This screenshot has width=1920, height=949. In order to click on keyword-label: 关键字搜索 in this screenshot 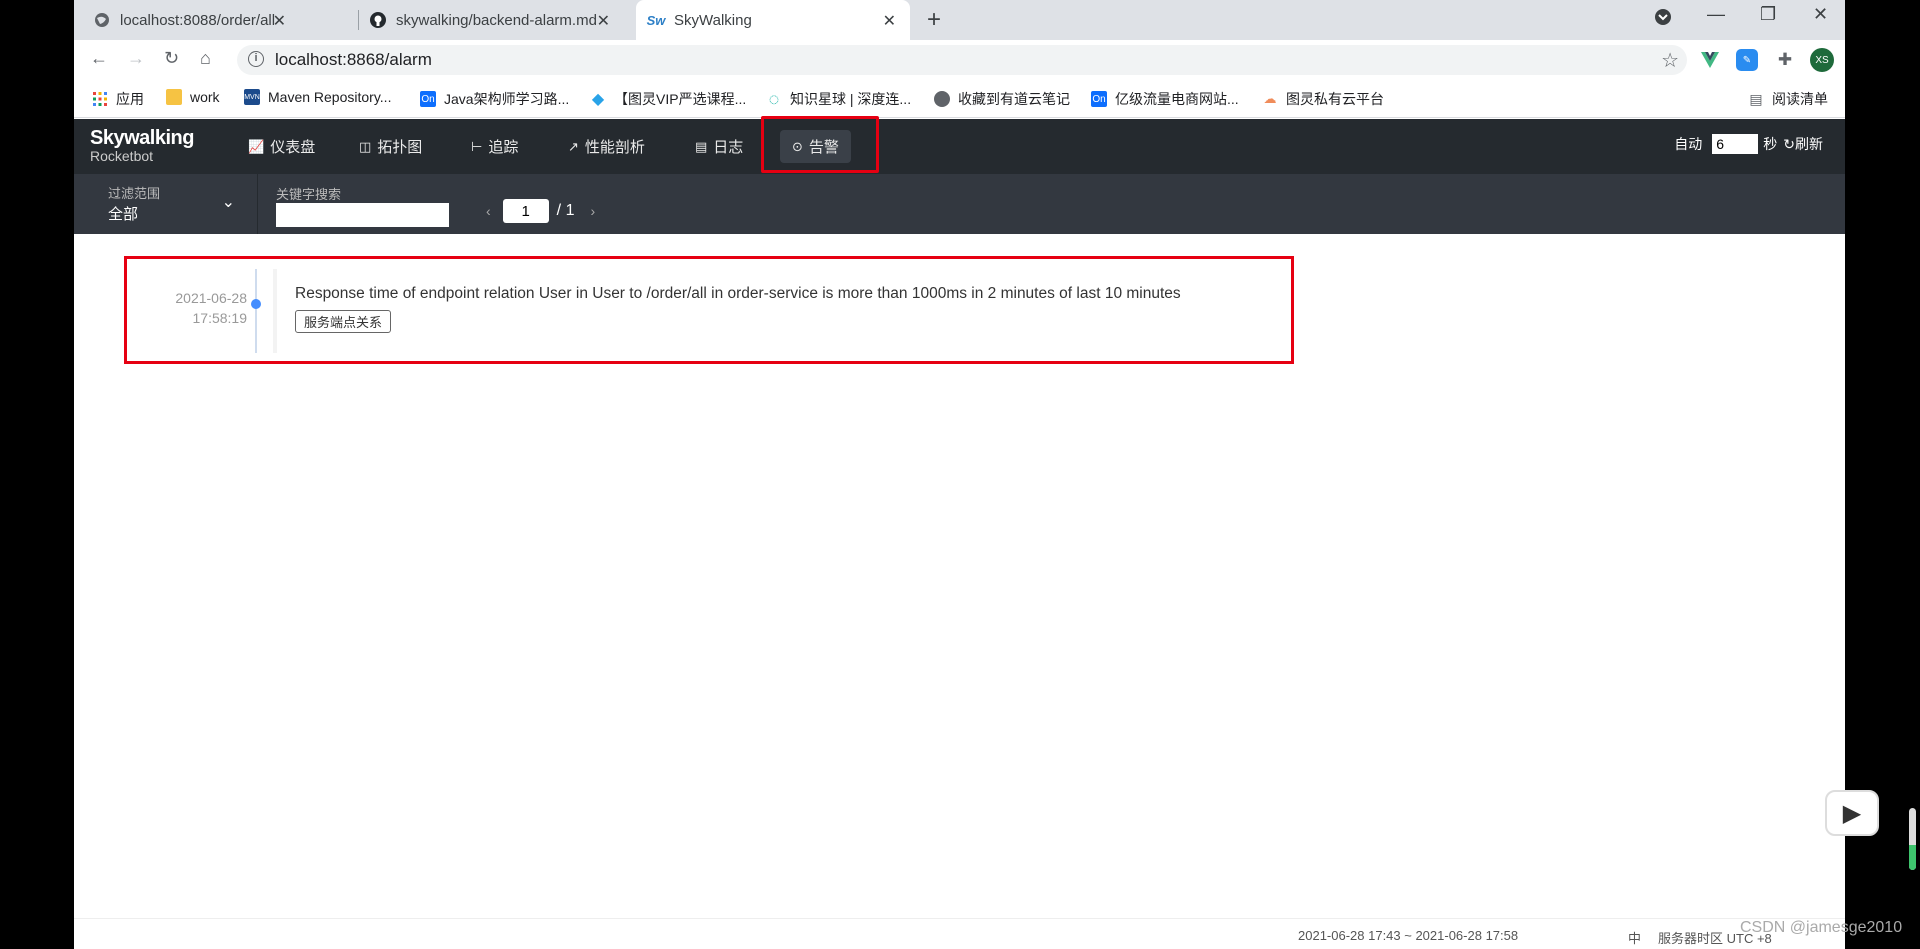, I will do `click(309, 194)`.